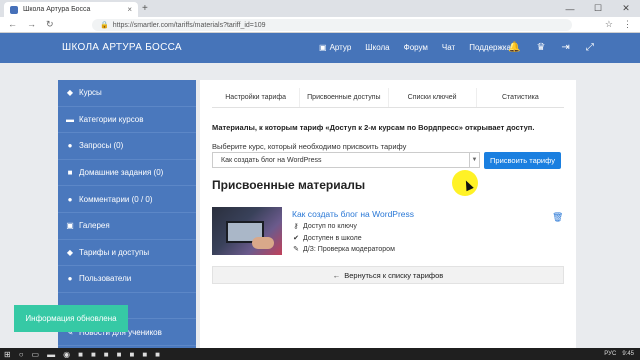 The height and width of the screenshot is (360, 640). What do you see at coordinates (70, 279) in the screenshot?
I see `users-icon: ●` at bounding box center [70, 279].